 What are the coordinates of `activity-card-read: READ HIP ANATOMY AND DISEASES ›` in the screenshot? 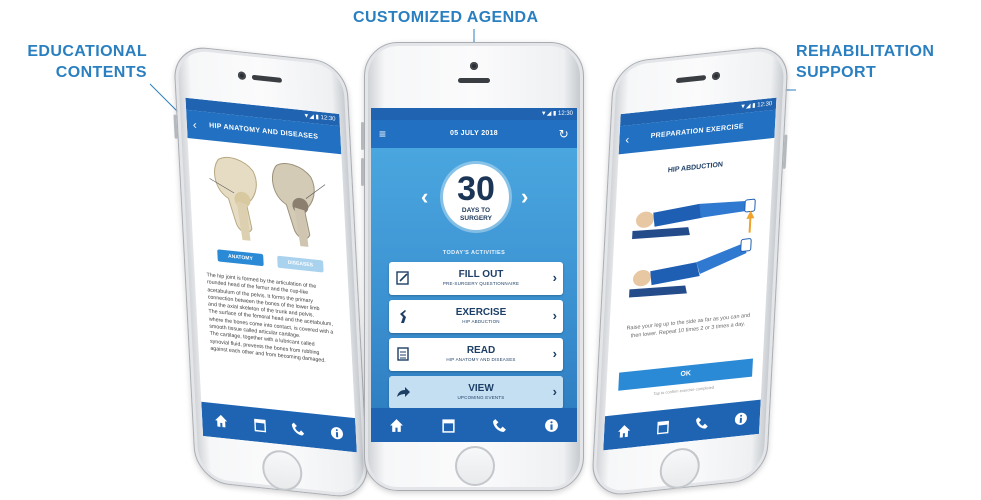 It's located at (476, 354).